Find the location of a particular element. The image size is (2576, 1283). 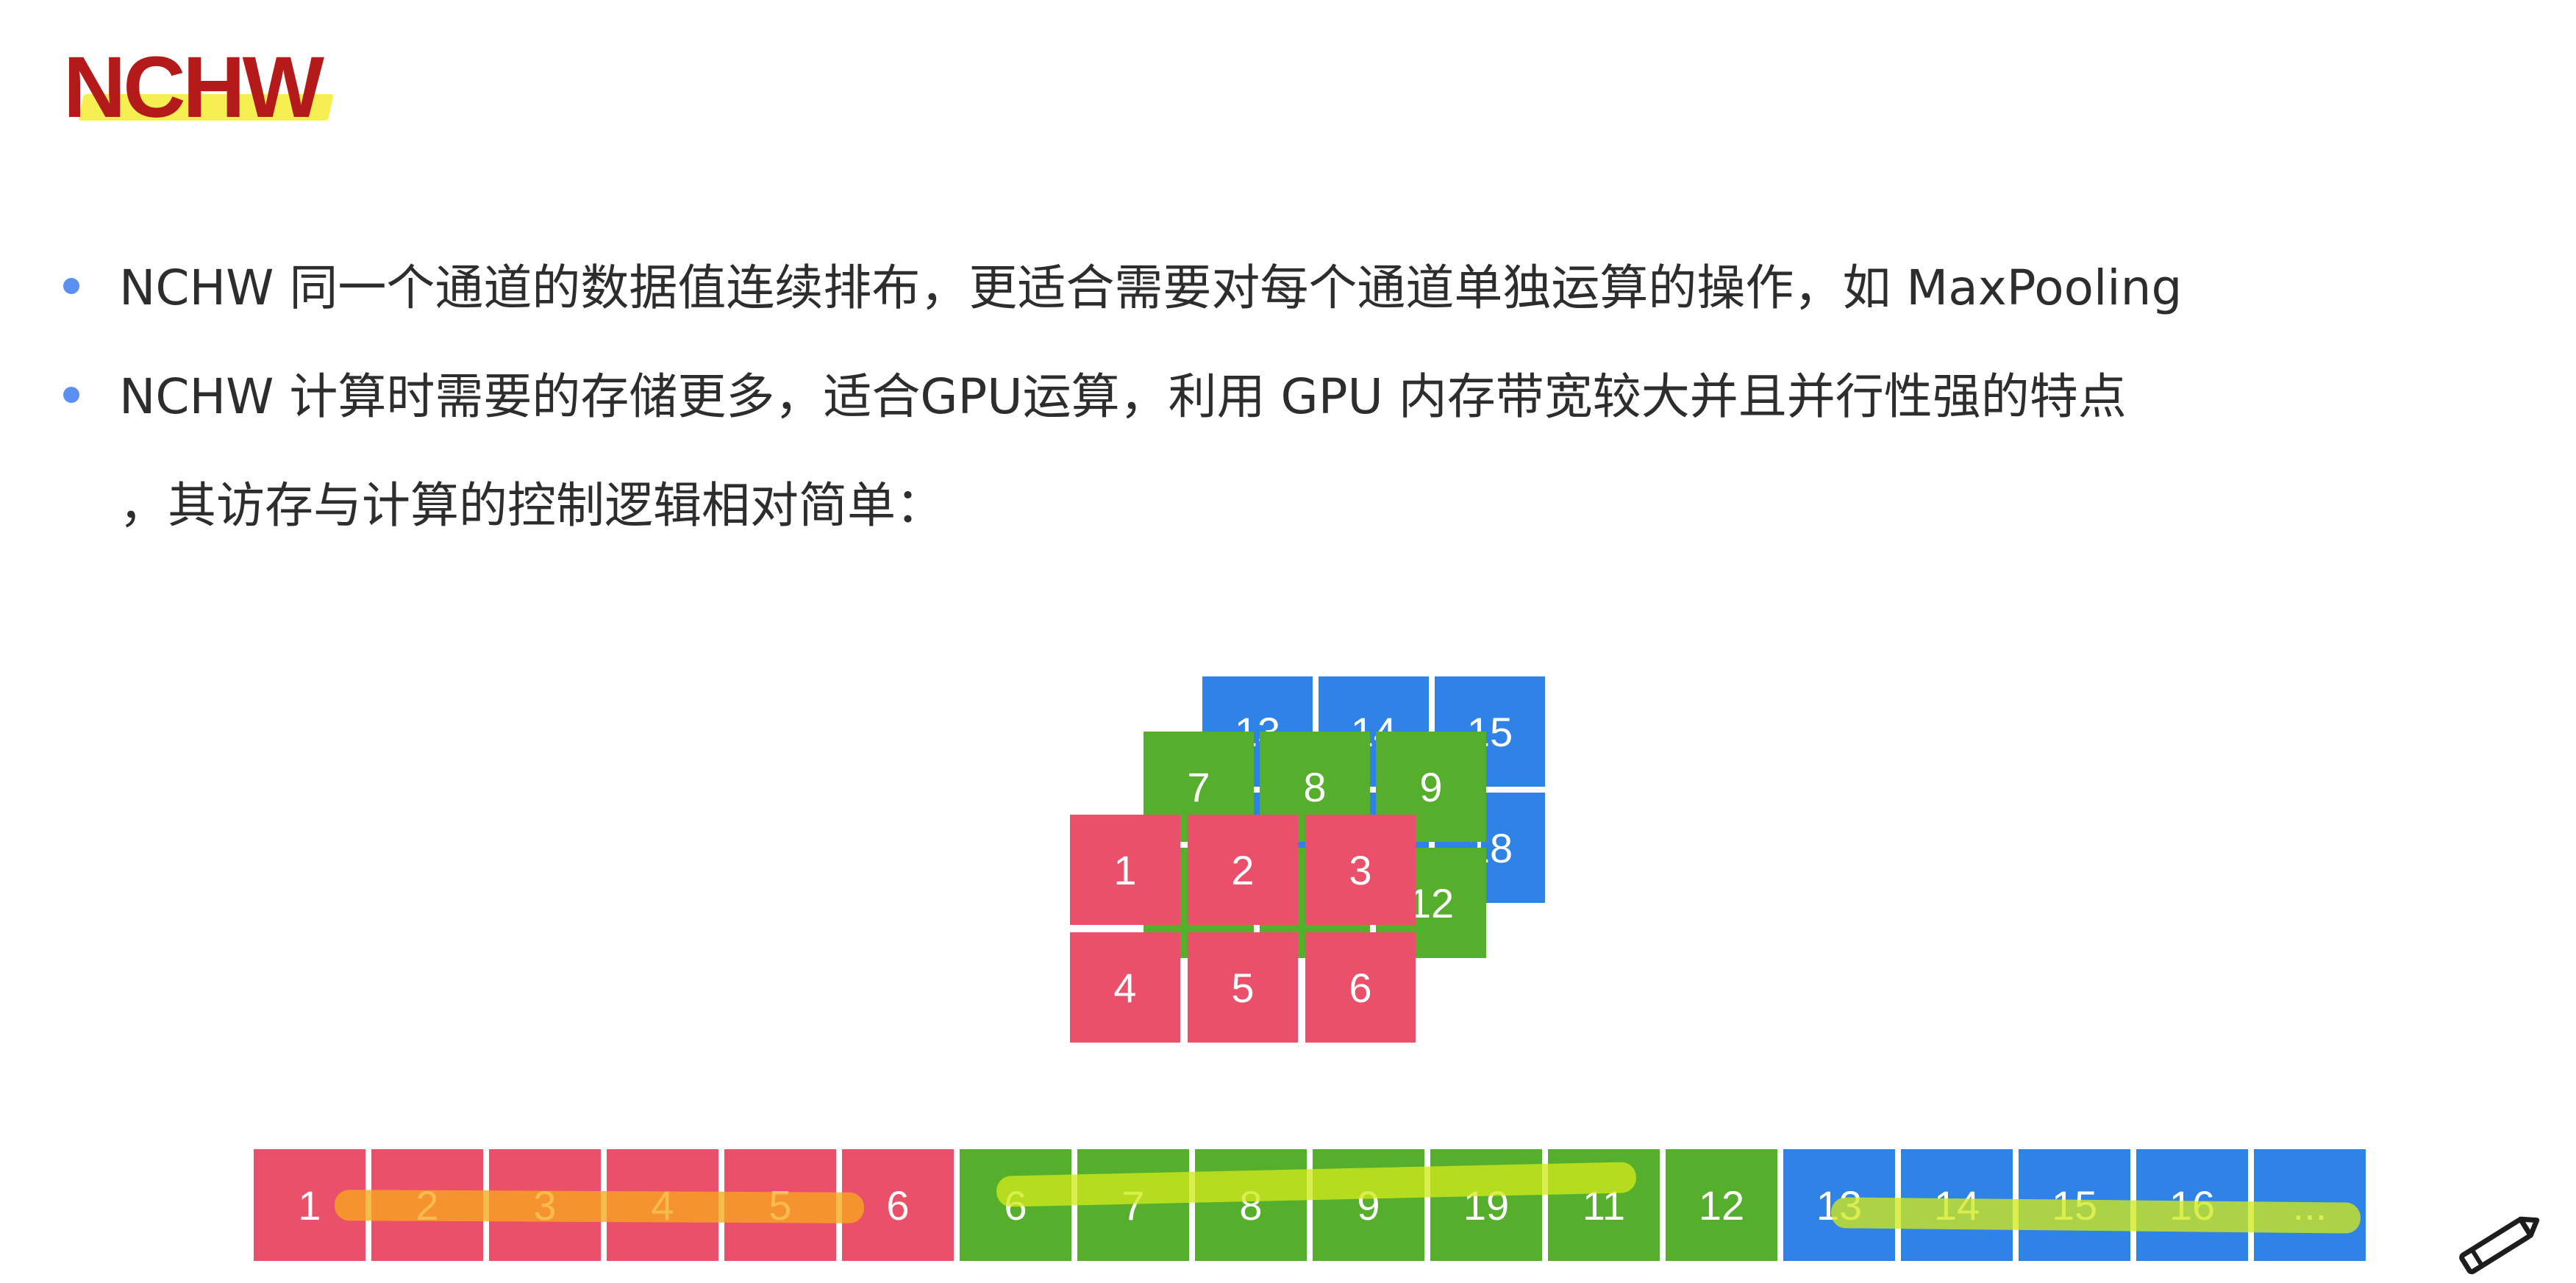

tensor-cell: 4 is located at coordinates (1125, 988).